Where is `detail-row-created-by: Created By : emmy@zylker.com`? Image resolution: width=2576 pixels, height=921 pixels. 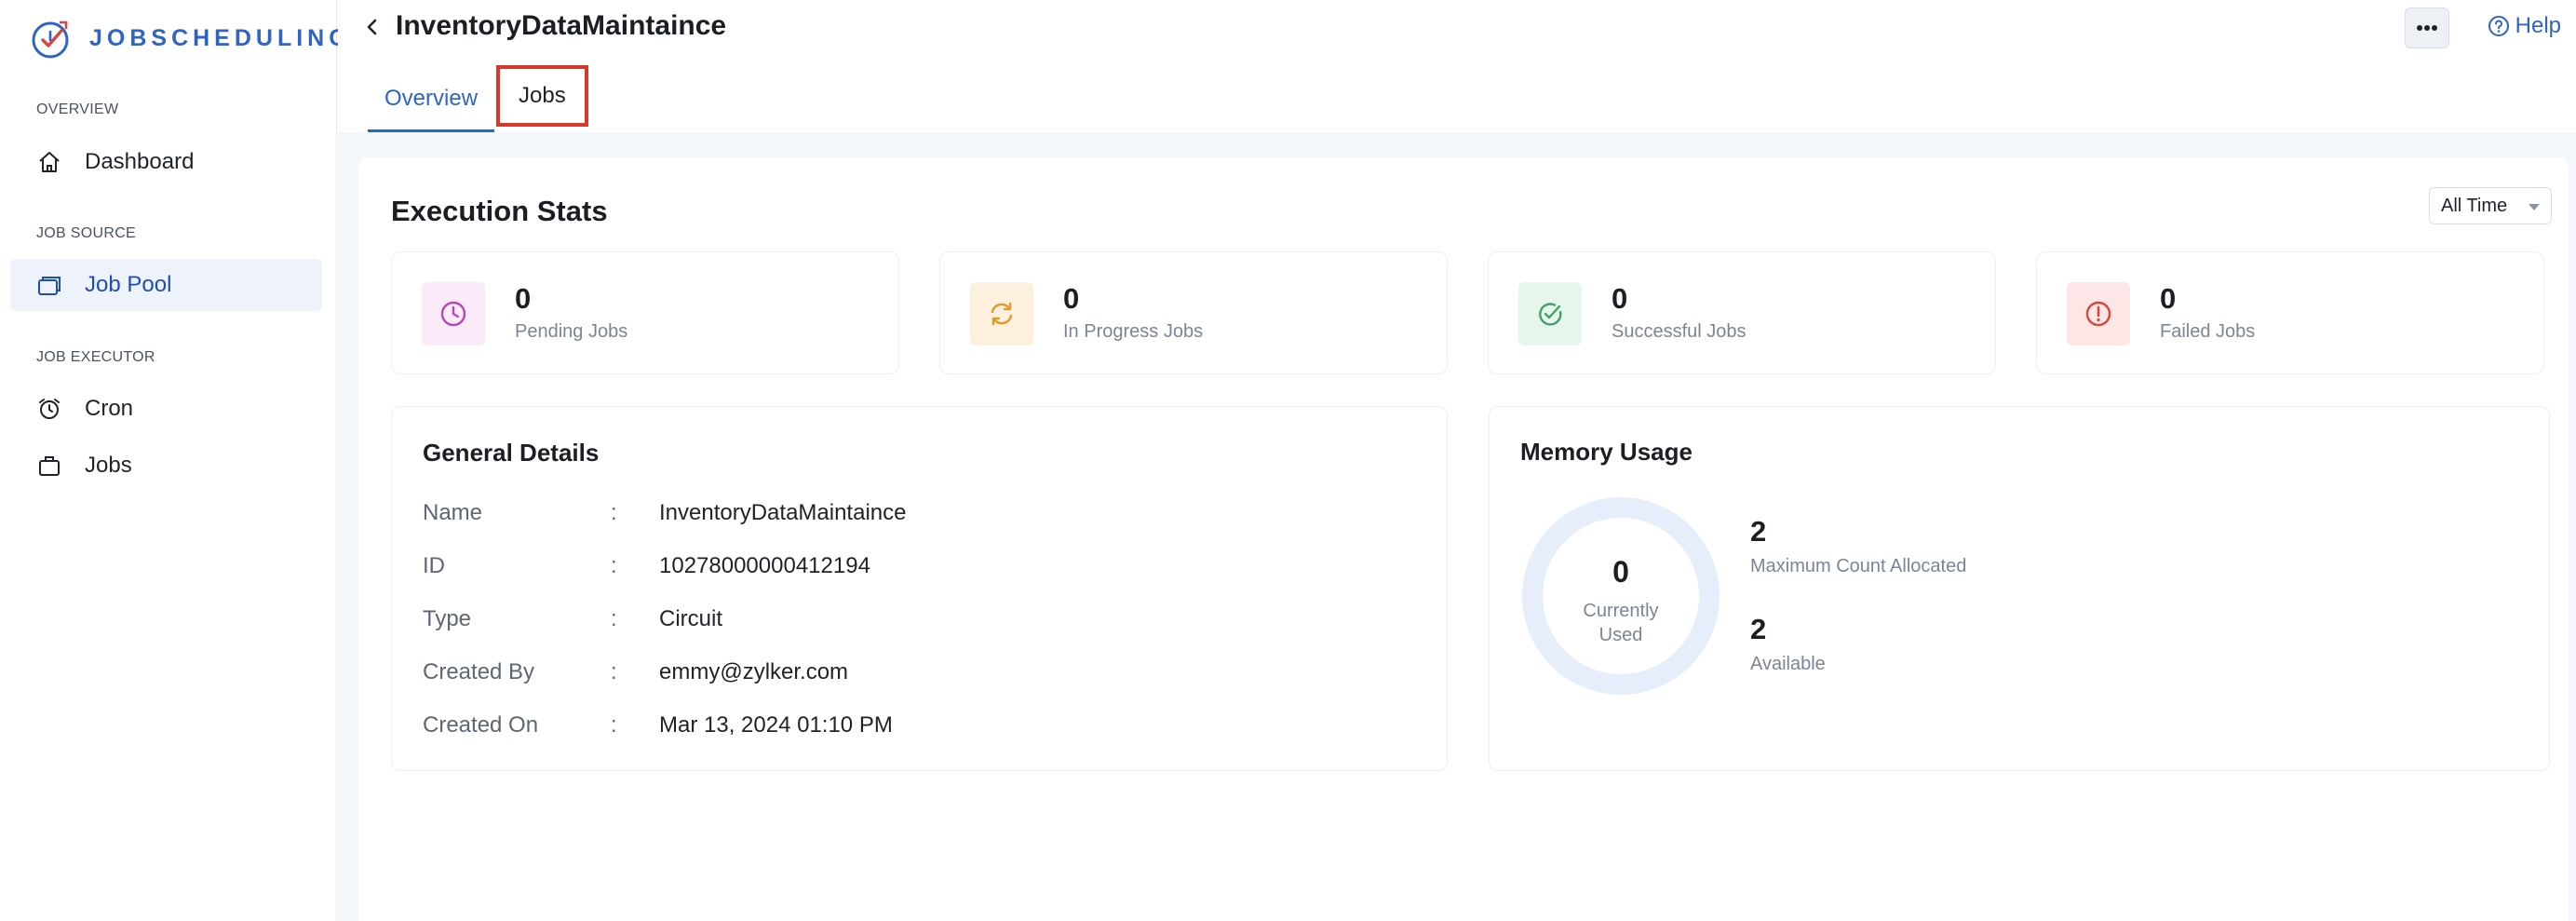
detail-row-created-by: Created By : emmy@zylker.com is located at coordinates (635, 672).